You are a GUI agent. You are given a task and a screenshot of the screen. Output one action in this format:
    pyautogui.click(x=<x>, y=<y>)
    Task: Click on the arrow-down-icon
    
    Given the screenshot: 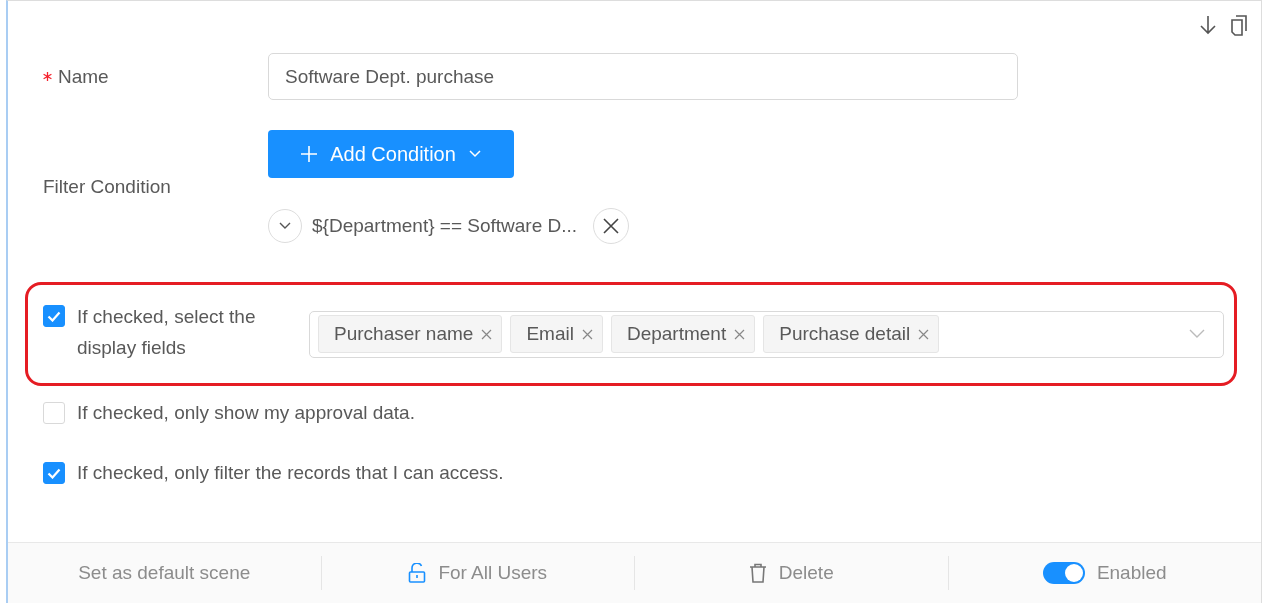 What is the action you would take?
    pyautogui.click(x=1208, y=25)
    